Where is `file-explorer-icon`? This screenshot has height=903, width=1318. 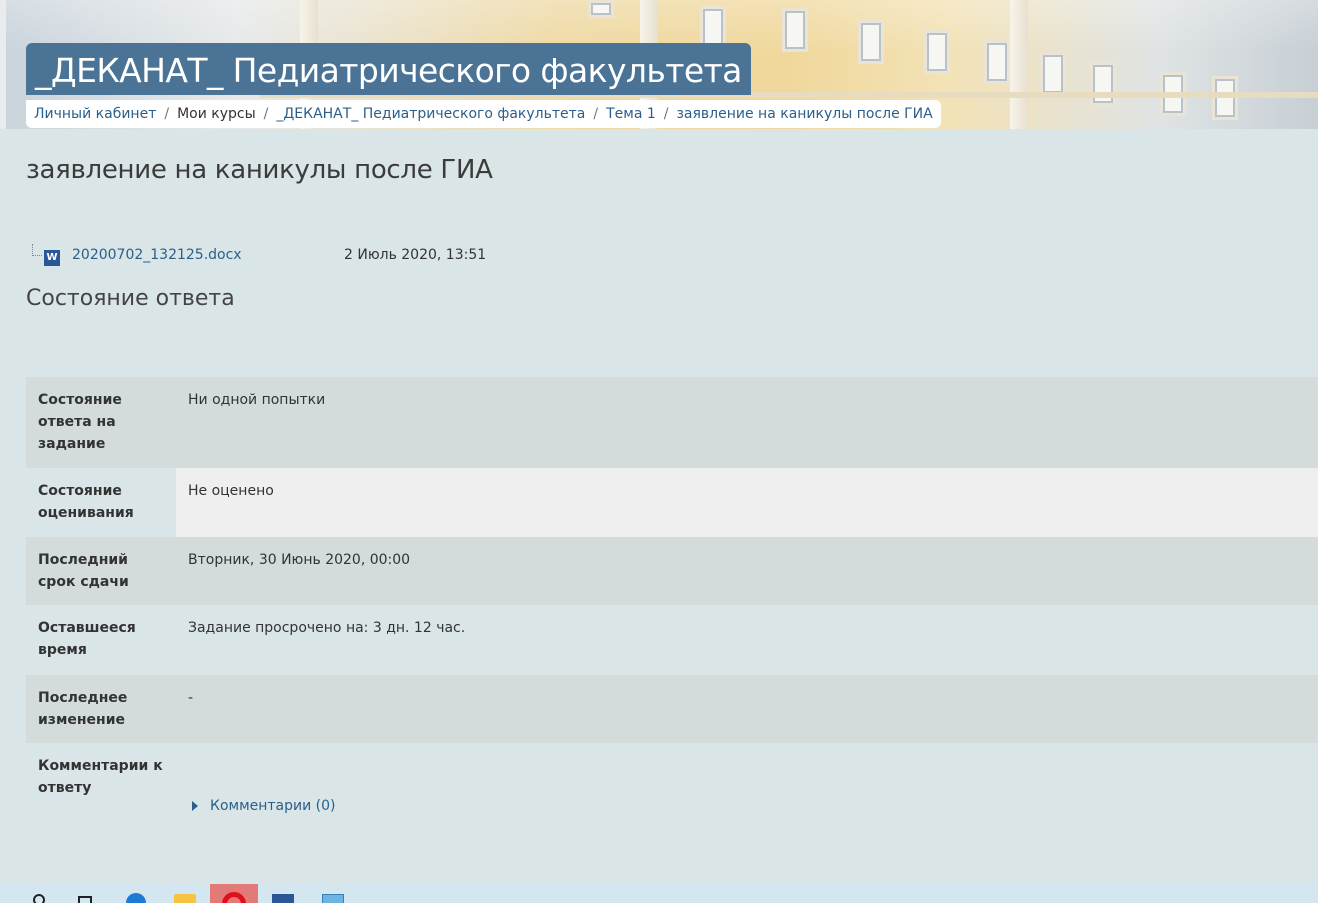
file-explorer-icon is located at coordinates (185, 893).